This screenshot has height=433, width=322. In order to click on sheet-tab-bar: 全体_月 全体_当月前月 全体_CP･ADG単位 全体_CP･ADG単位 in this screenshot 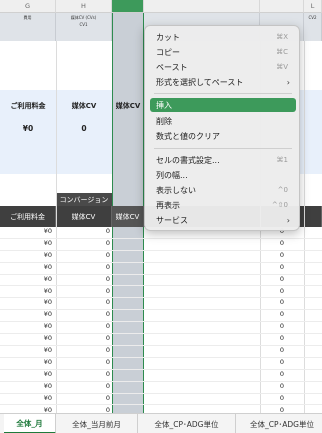, I will do `click(161, 423)`.